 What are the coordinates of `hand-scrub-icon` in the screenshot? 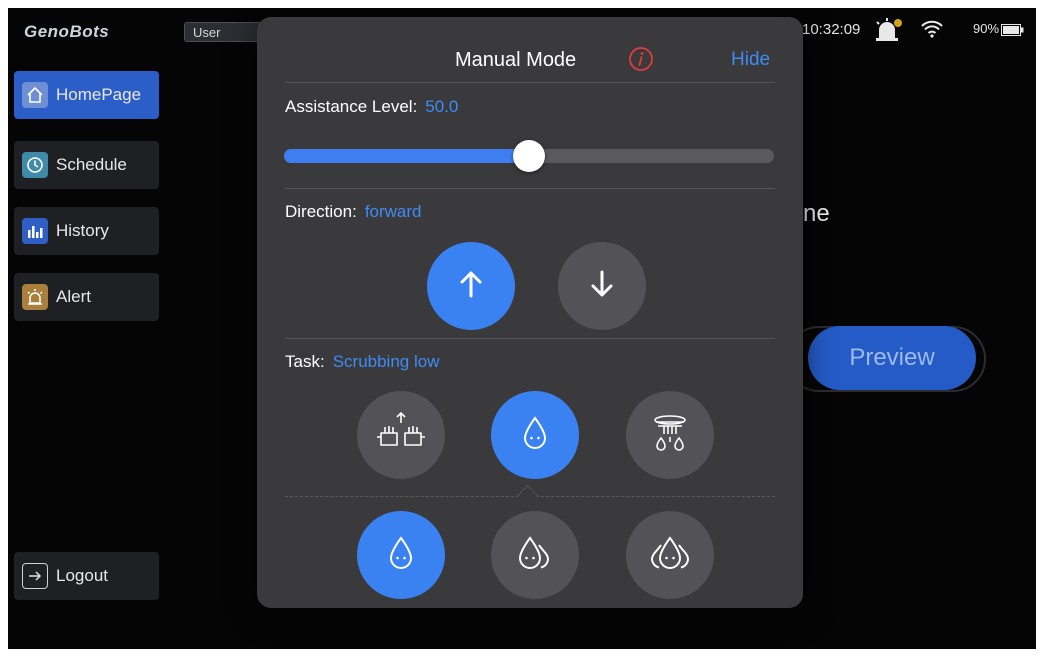 It's located at (401, 435).